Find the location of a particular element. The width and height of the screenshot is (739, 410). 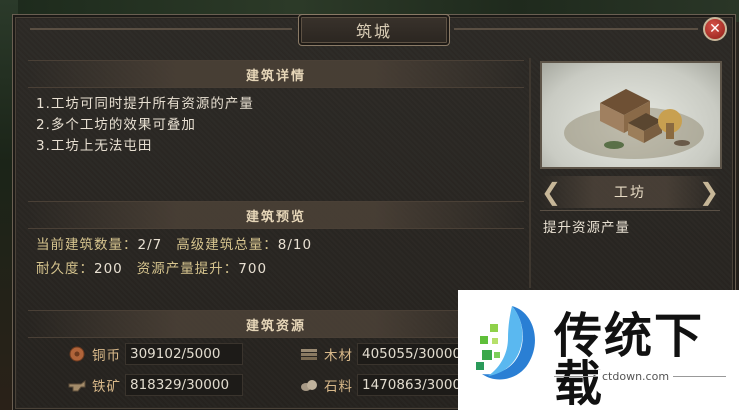

watermark-url: ctdown.com is located at coordinates (636, 376).